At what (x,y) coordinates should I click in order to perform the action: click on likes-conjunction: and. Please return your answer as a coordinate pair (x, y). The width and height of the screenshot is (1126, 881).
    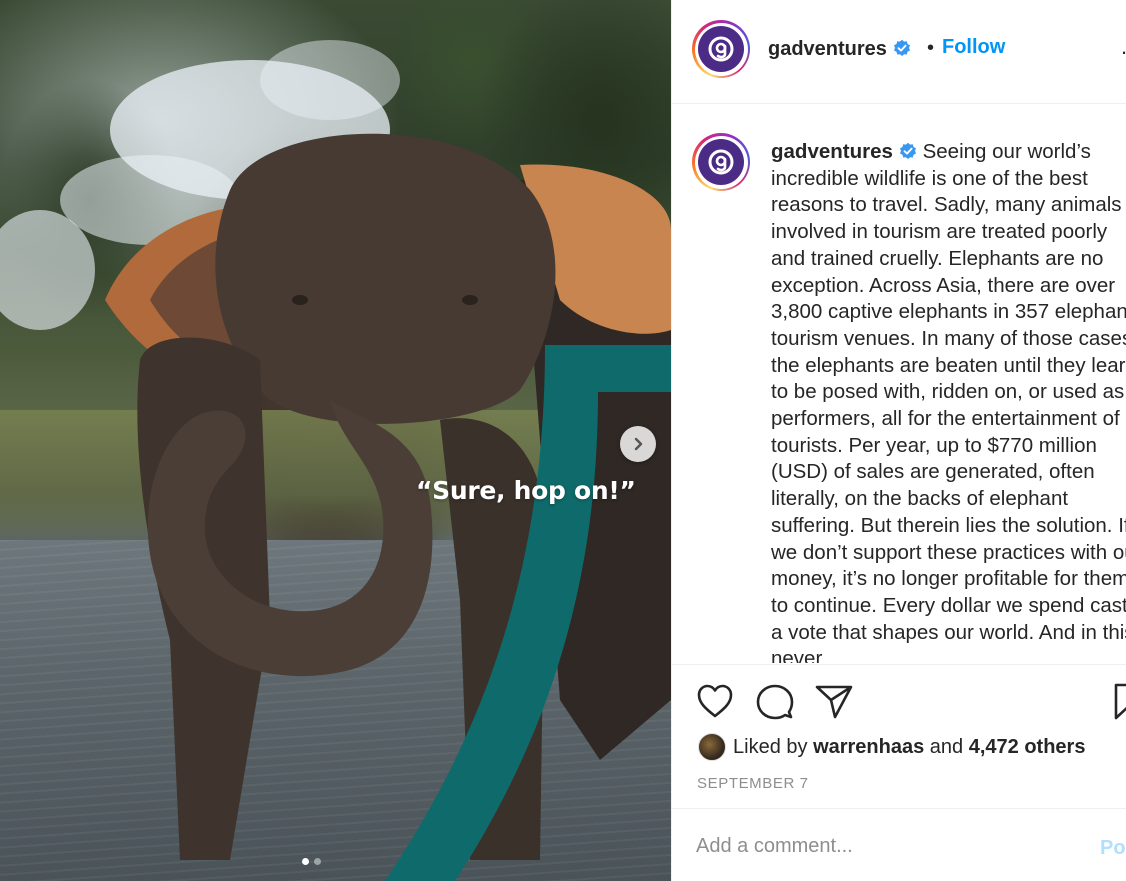
    Looking at the image, I should click on (946, 746).